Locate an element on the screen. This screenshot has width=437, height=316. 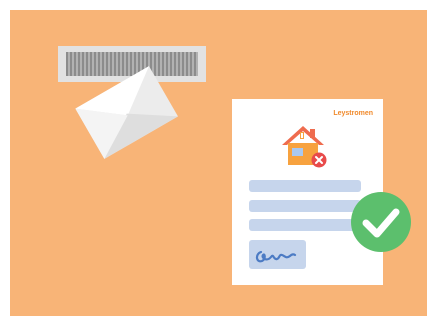
brand-logo: Leystromen is located at coordinates (353, 113).